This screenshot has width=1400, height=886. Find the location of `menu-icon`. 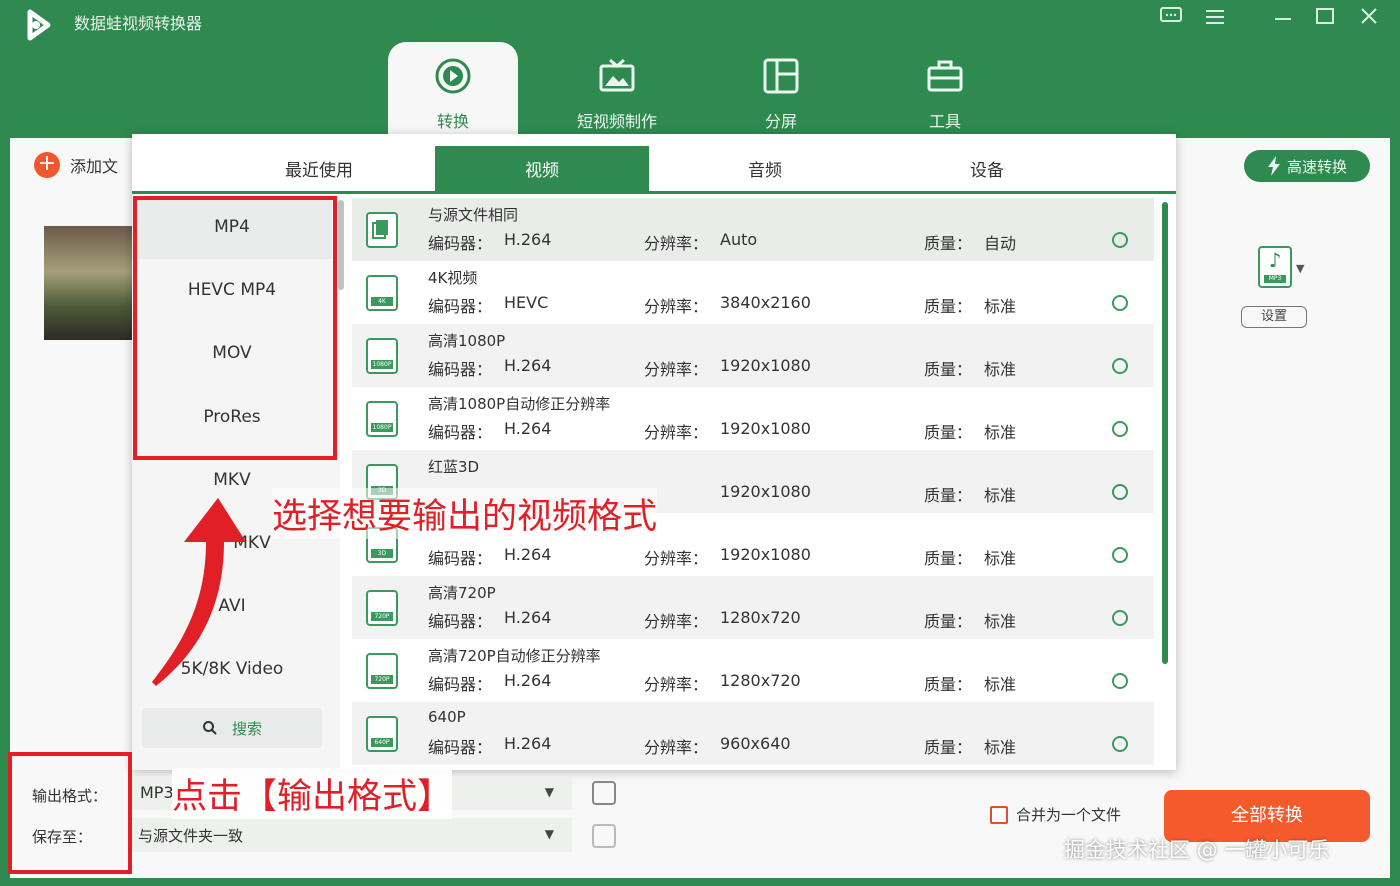

menu-icon is located at coordinates (1215, 20).